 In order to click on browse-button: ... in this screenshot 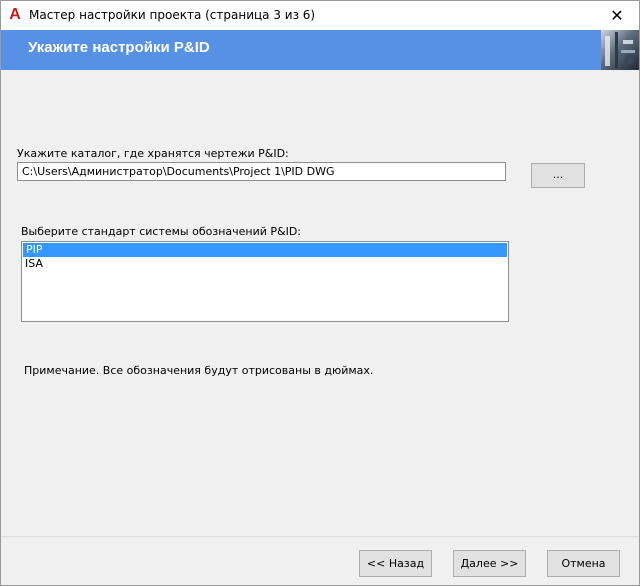, I will do `click(558, 175)`.